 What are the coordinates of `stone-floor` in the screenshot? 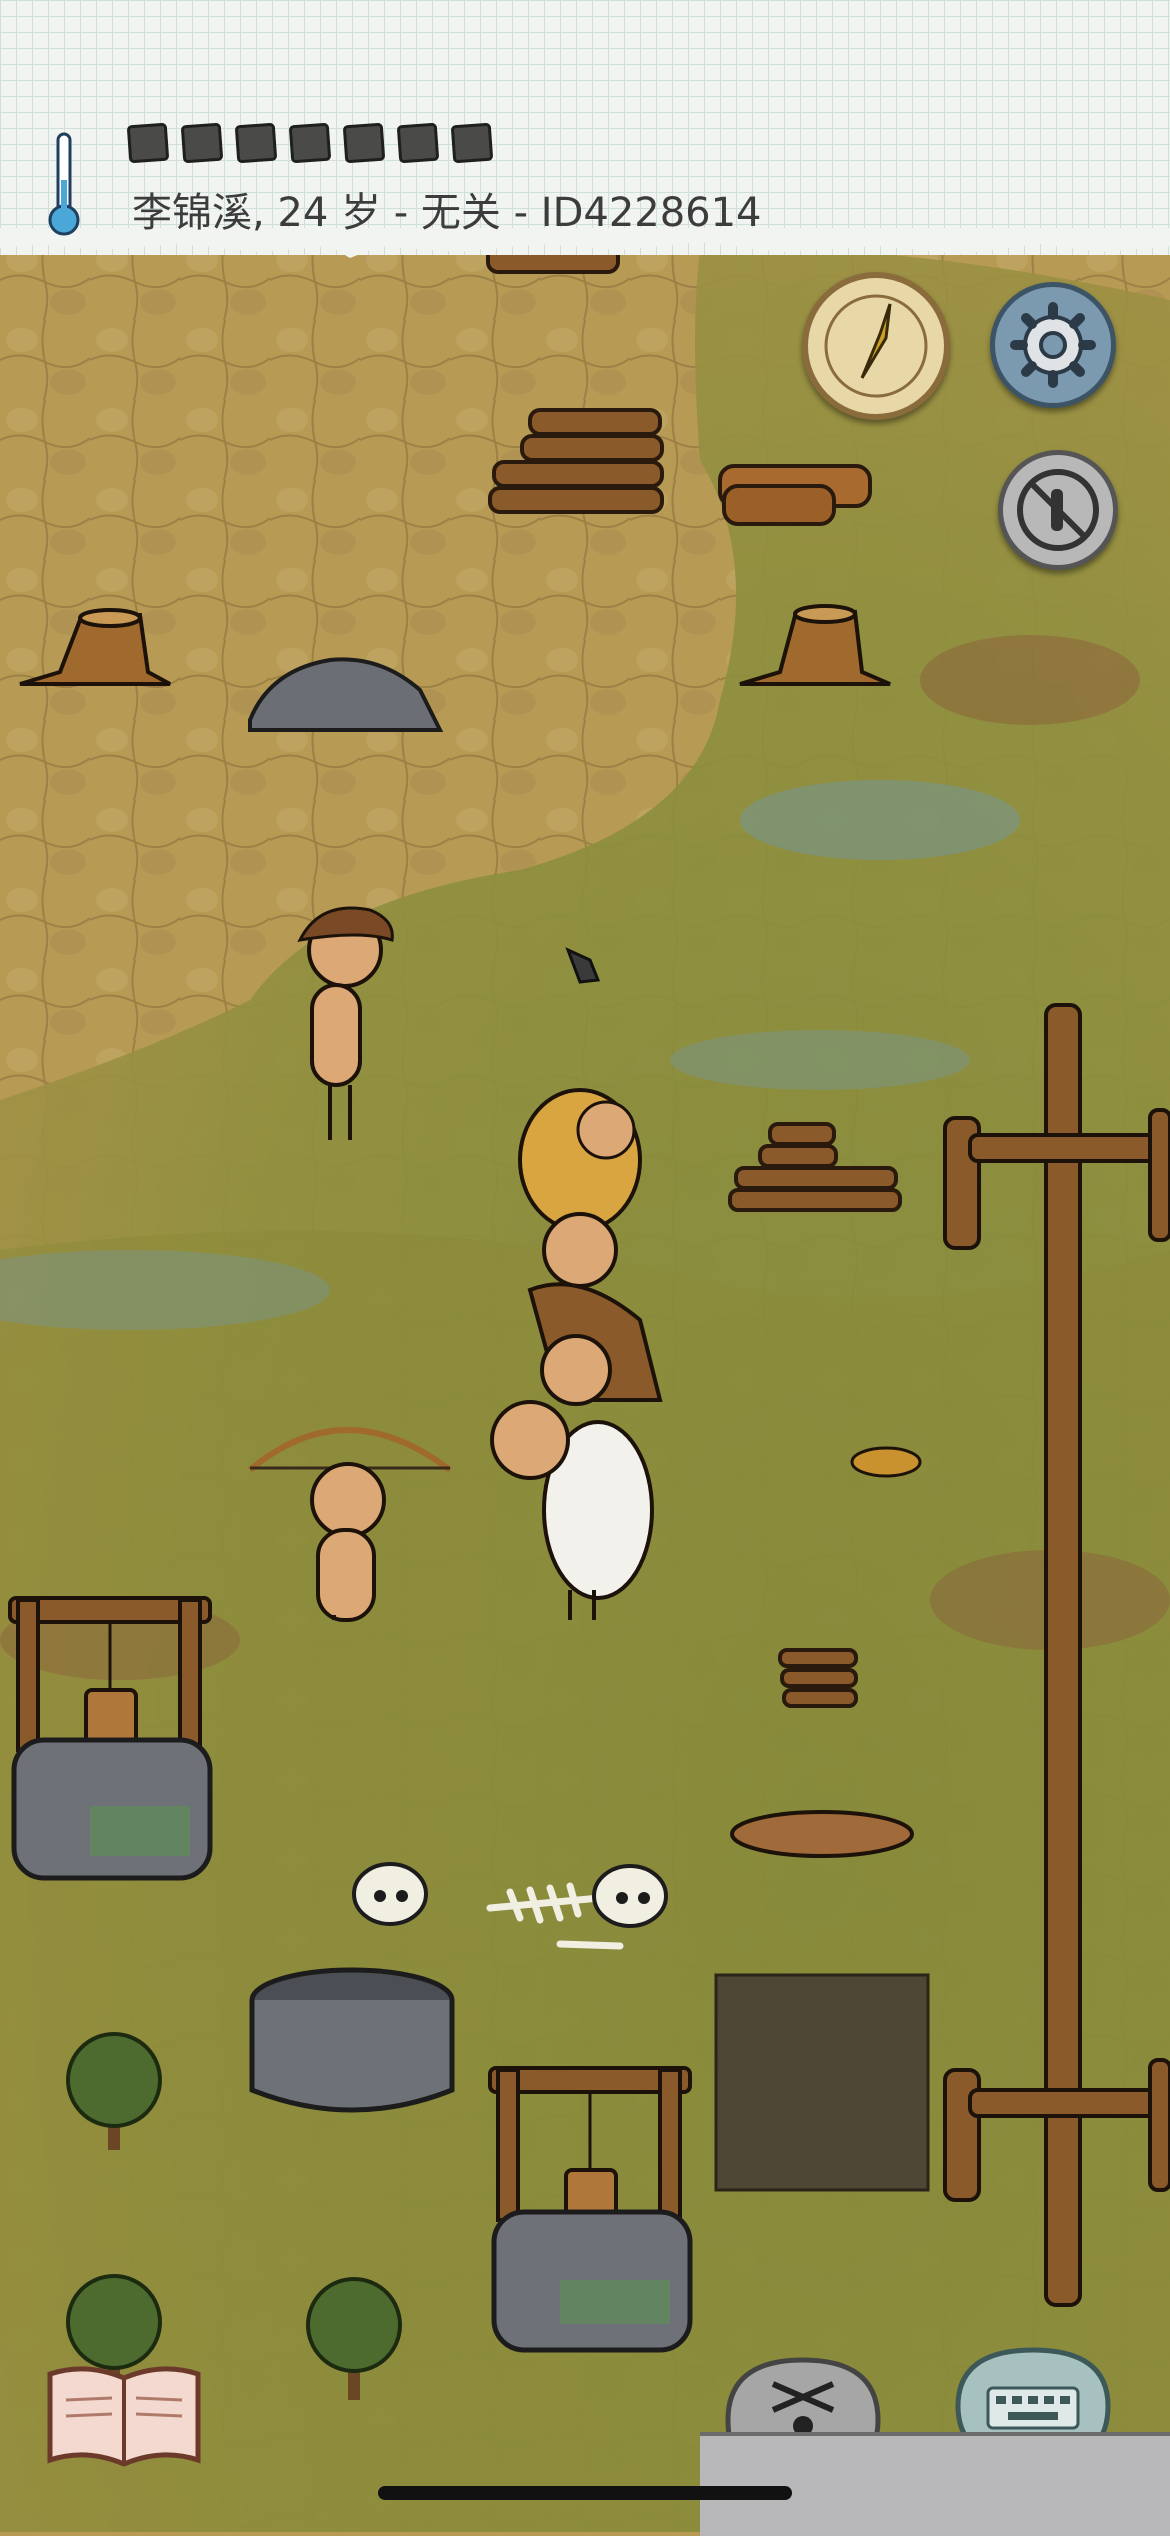 It's located at (935, 2484).